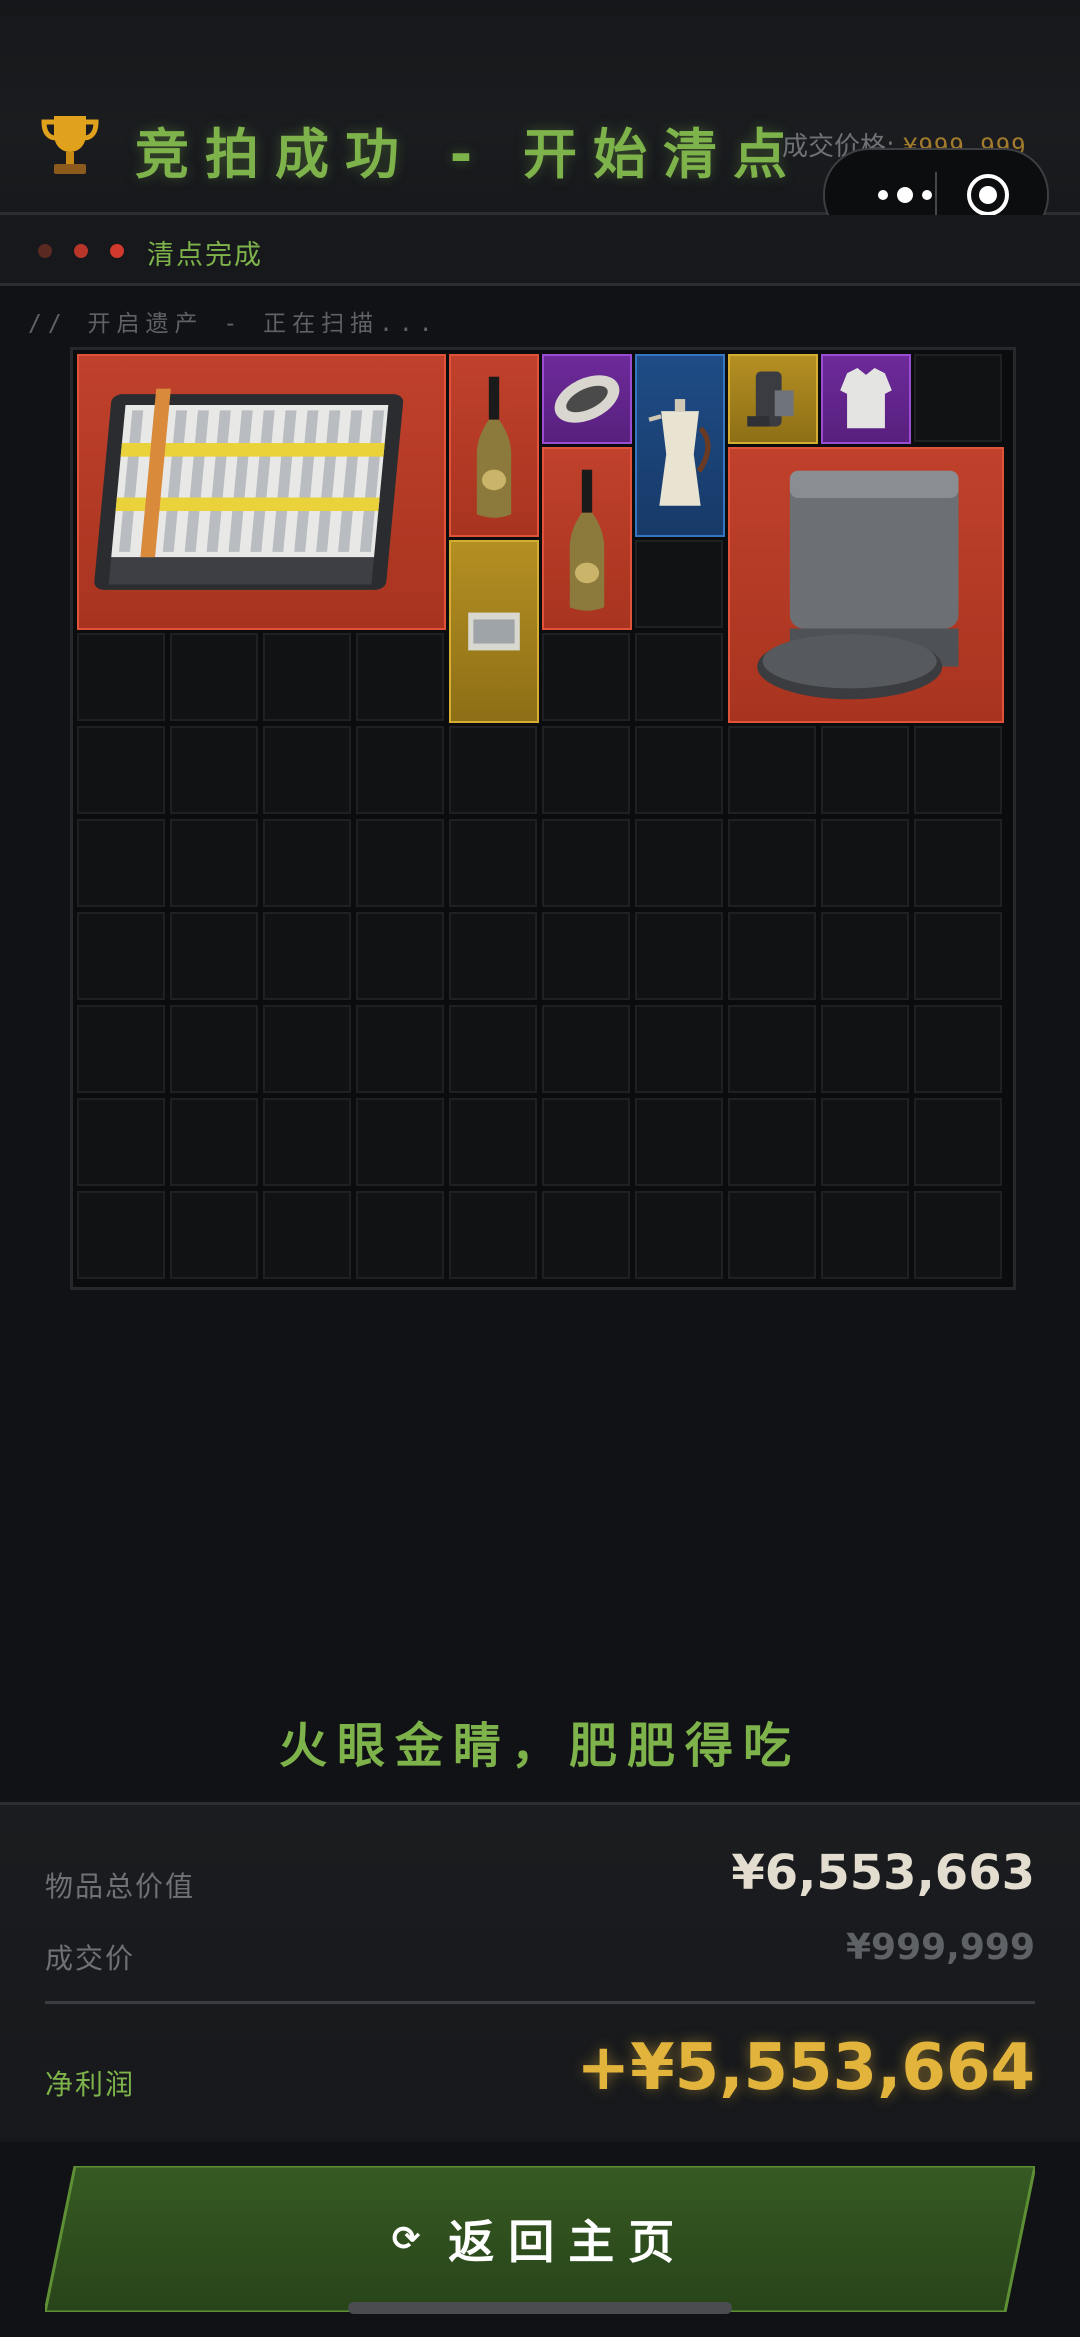 Image resolution: width=1080 pixels, height=2337 pixels. What do you see at coordinates (540, 2002) in the screenshot?
I see `summary-divider` at bounding box center [540, 2002].